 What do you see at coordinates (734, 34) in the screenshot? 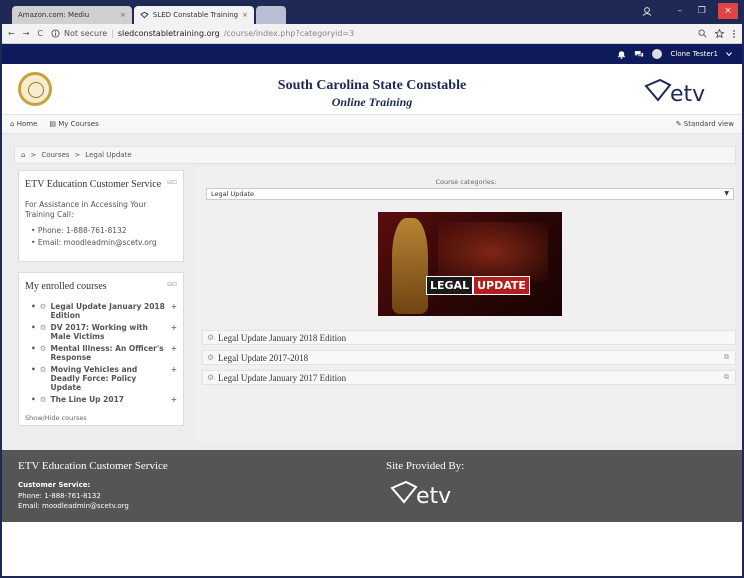
I see `menu-icon` at bounding box center [734, 34].